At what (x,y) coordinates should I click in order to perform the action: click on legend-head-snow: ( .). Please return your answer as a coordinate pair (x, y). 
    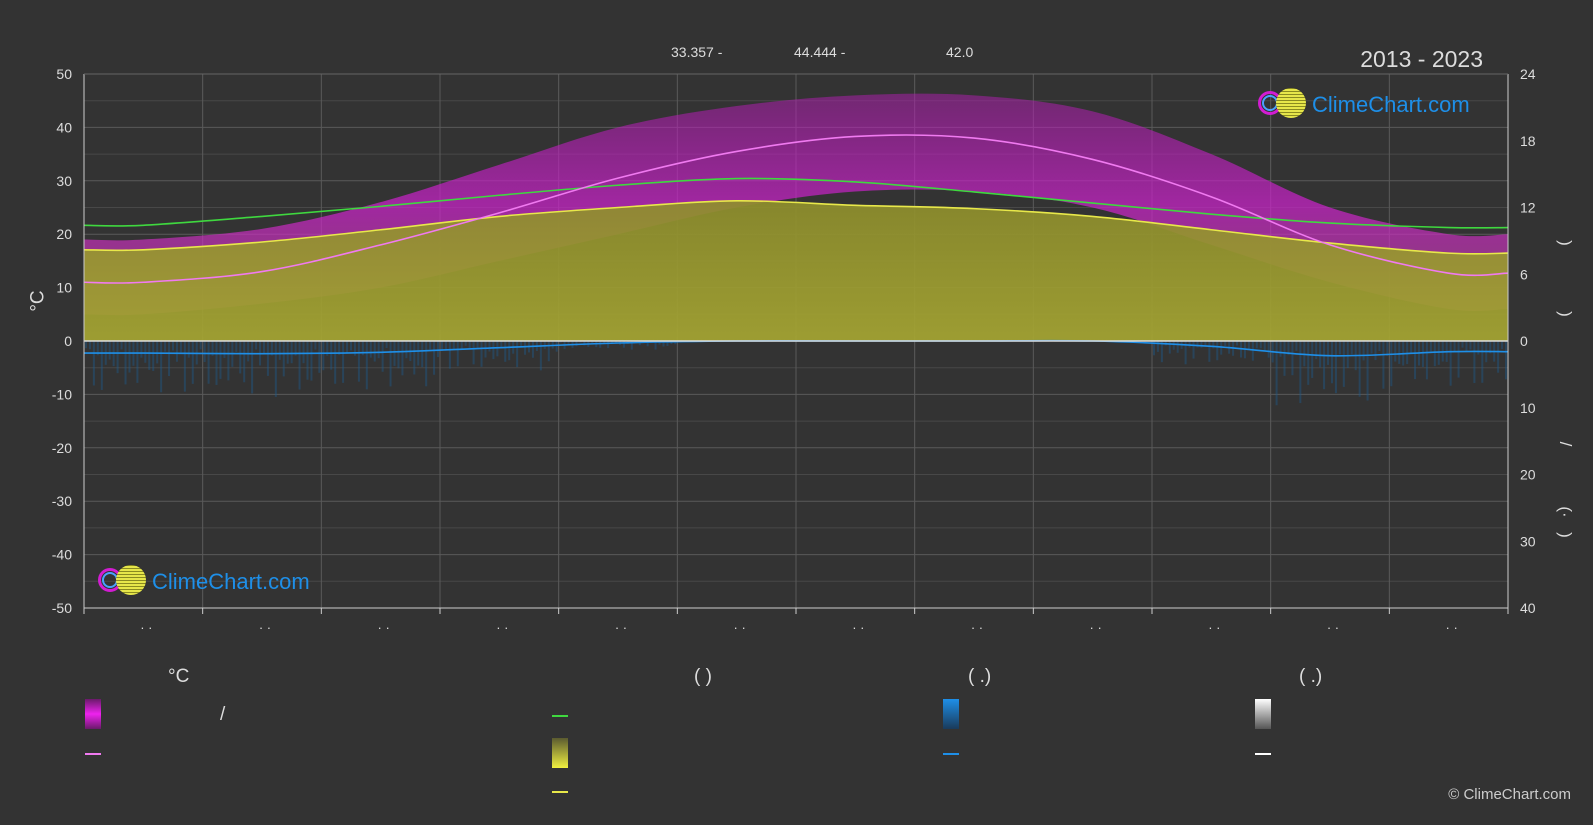
    Looking at the image, I should click on (1311, 676).